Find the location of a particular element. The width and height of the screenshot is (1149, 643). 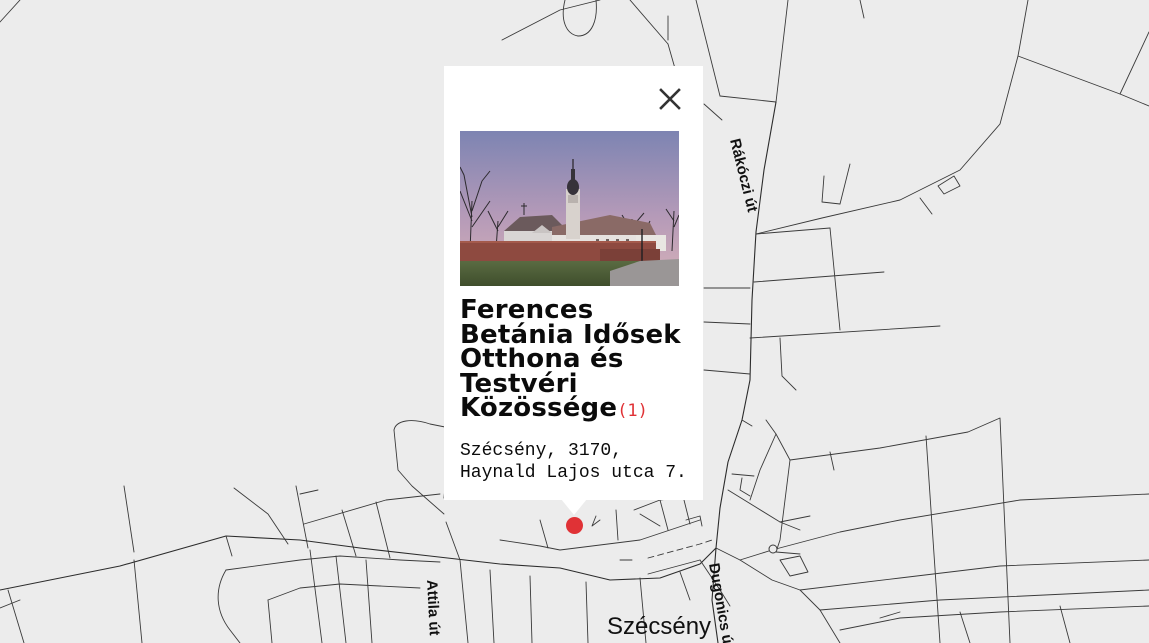

popup-pointer is located at coordinates (574, 507).